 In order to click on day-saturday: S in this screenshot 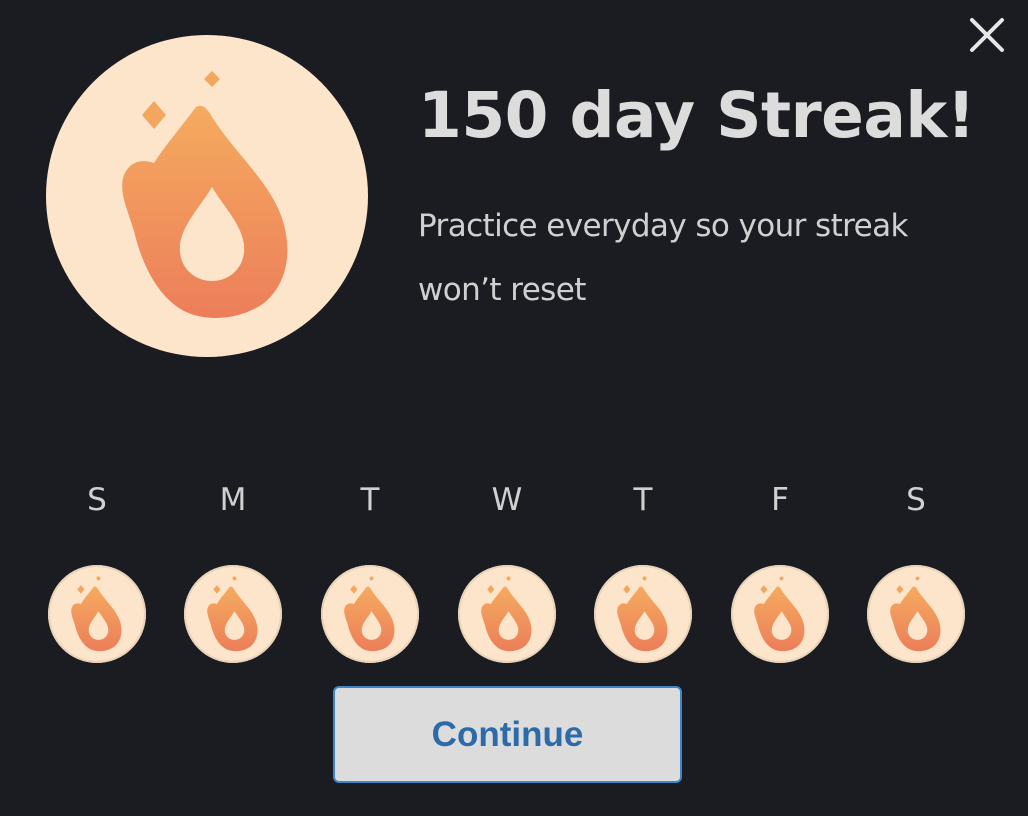, I will do `click(916, 566)`.